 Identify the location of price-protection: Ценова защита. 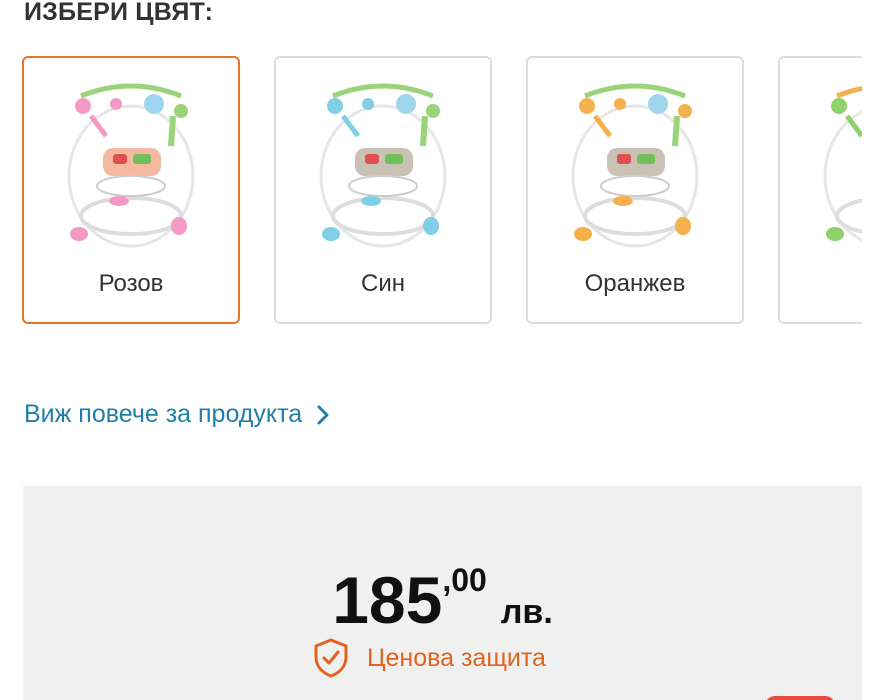
(429, 658).